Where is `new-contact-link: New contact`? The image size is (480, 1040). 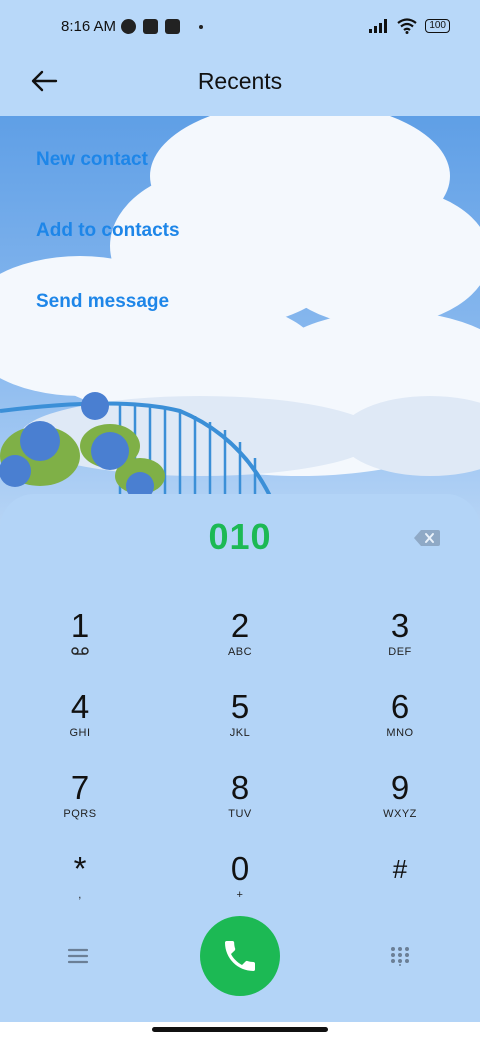 new-contact-link: New contact is located at coordinates (92, 160).